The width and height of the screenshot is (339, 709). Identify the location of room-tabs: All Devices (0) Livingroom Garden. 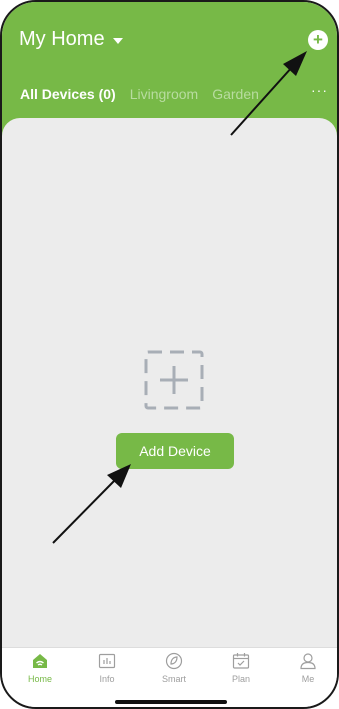
(139, 94).